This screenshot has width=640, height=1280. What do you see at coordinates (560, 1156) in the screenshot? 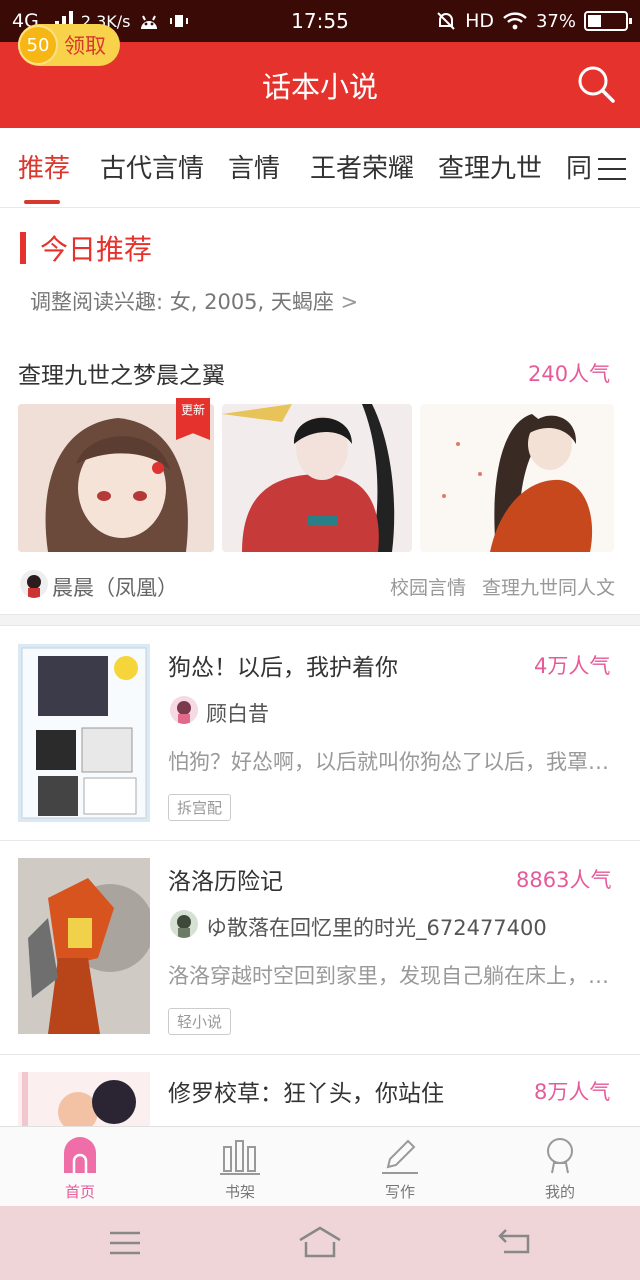
I see `profile-icon` at bounding box center [560, 1156].